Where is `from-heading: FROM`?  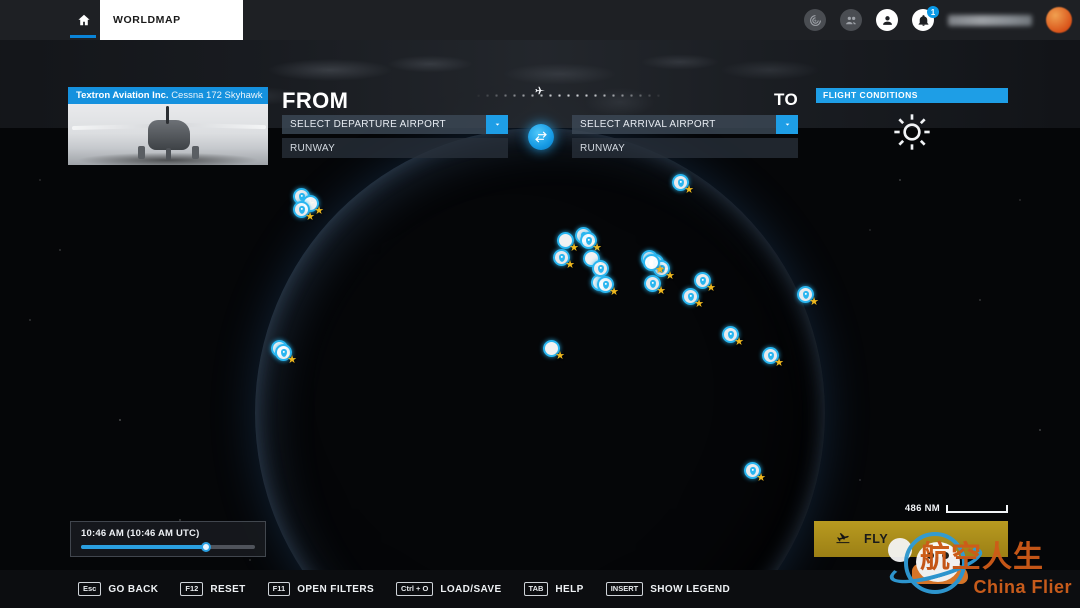 from-heading: FROM is located at coordinates (315, 100).